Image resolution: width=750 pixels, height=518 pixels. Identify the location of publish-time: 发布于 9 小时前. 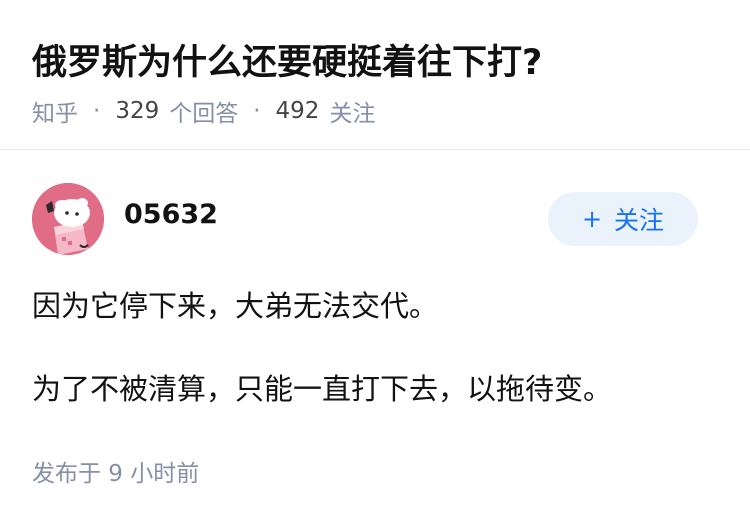
(116, 474).